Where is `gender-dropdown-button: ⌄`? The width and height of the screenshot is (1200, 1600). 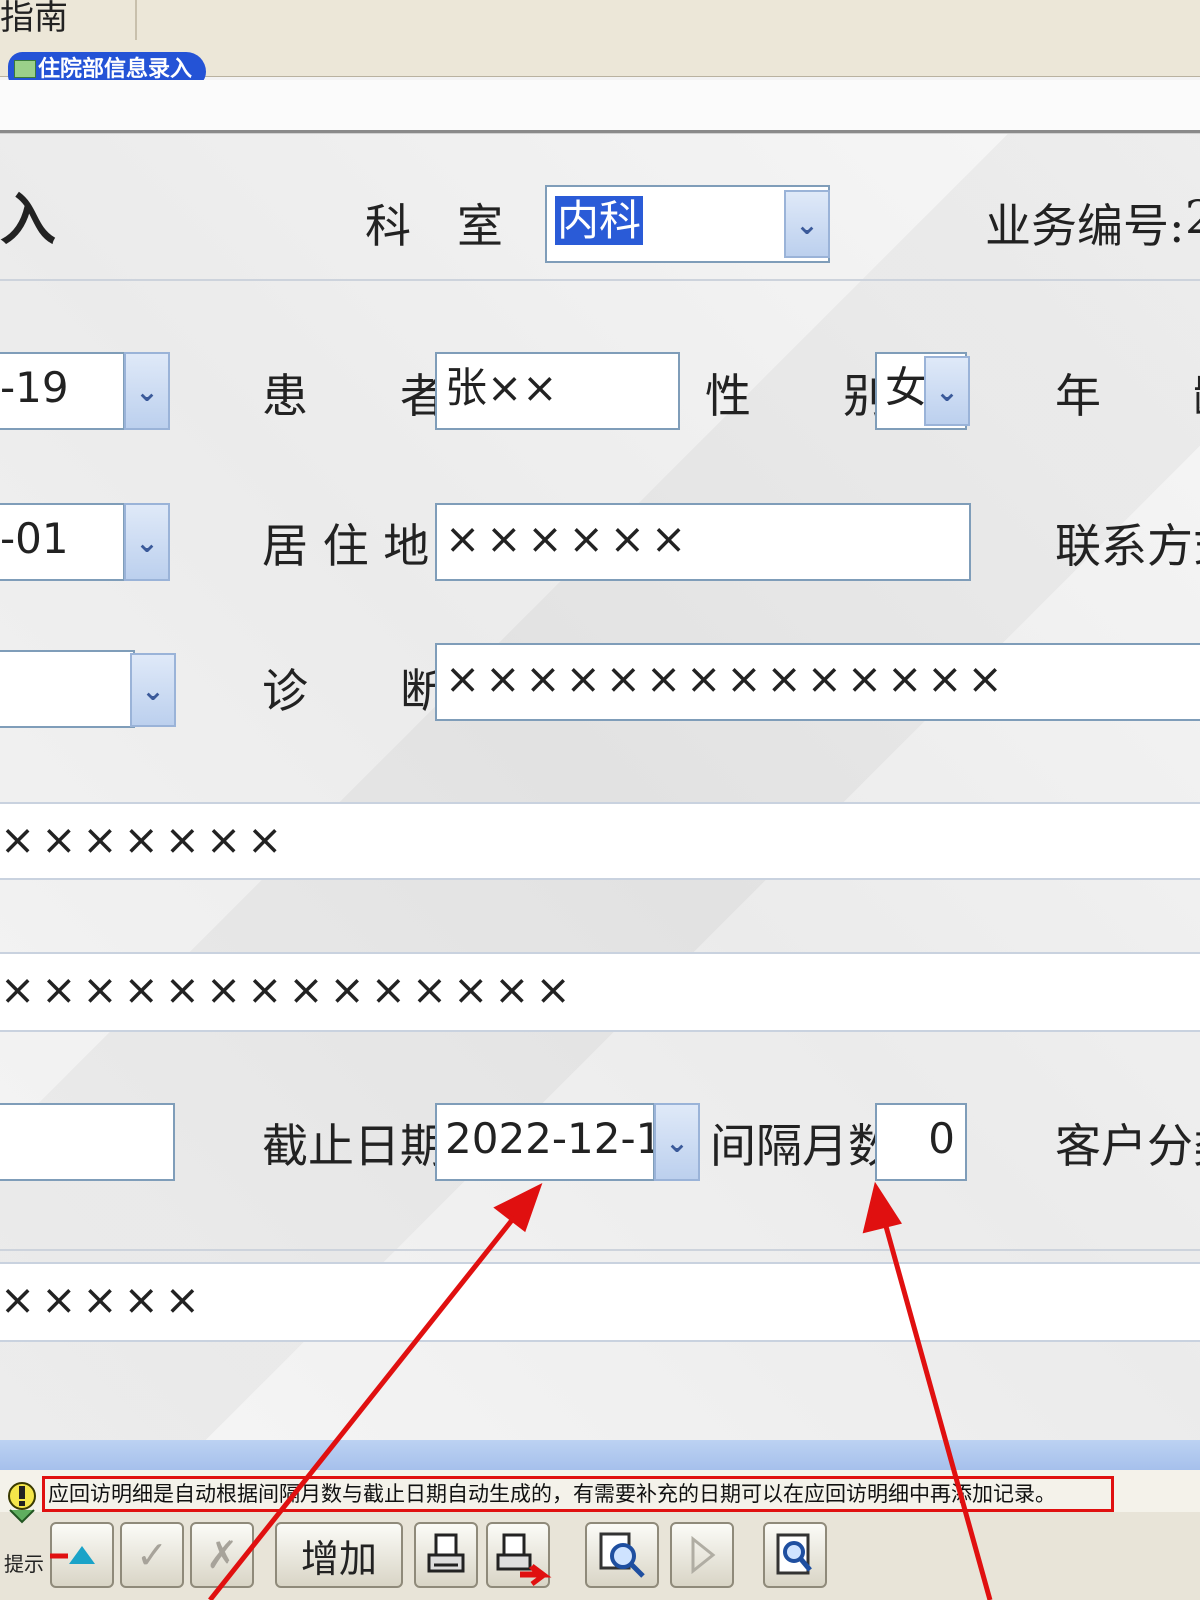
gender-dropdown-button: ⌄ is located at coordinates (947, 391).